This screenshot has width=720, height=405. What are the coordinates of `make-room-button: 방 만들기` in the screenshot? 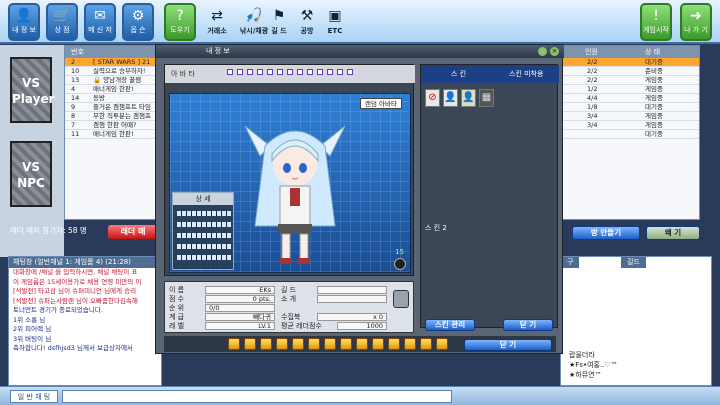 It's located at (606, 233).